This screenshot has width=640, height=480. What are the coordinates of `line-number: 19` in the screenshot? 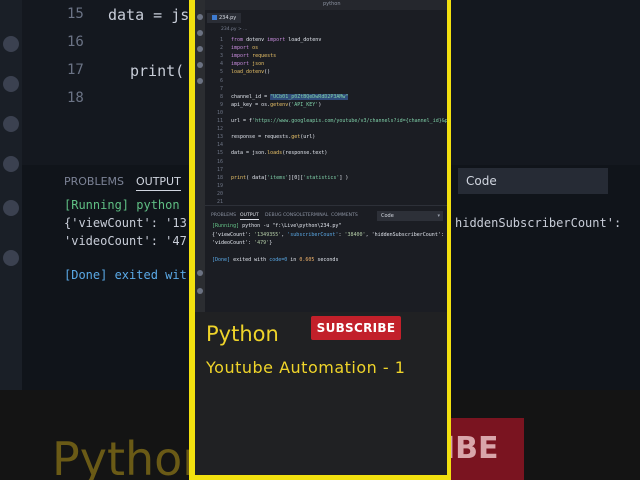 It's located at (219, 185).